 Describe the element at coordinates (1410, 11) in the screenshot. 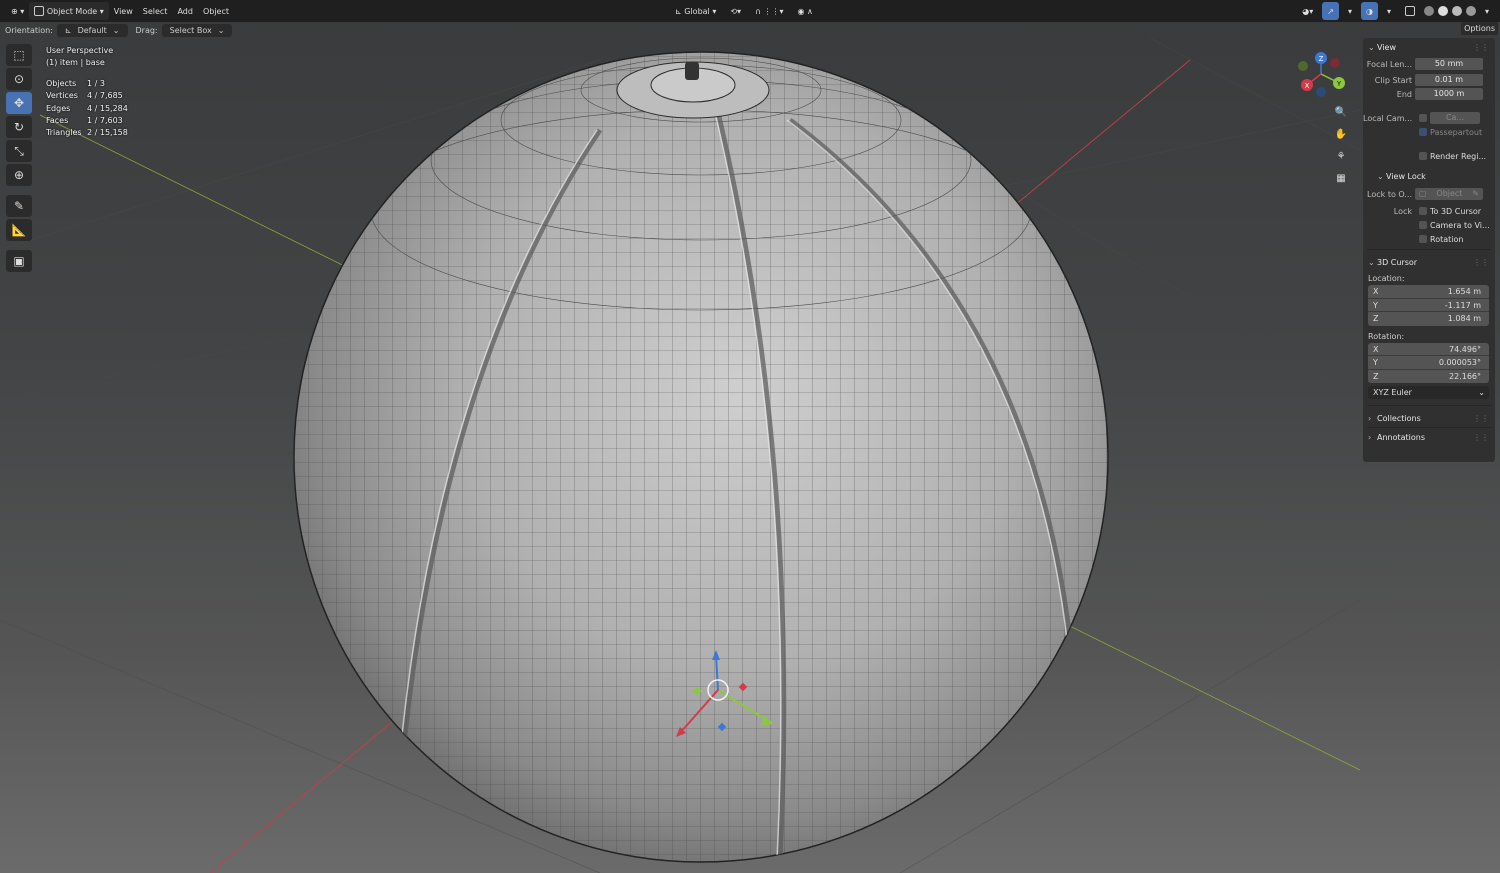

I see `xray-toggle` at that location.